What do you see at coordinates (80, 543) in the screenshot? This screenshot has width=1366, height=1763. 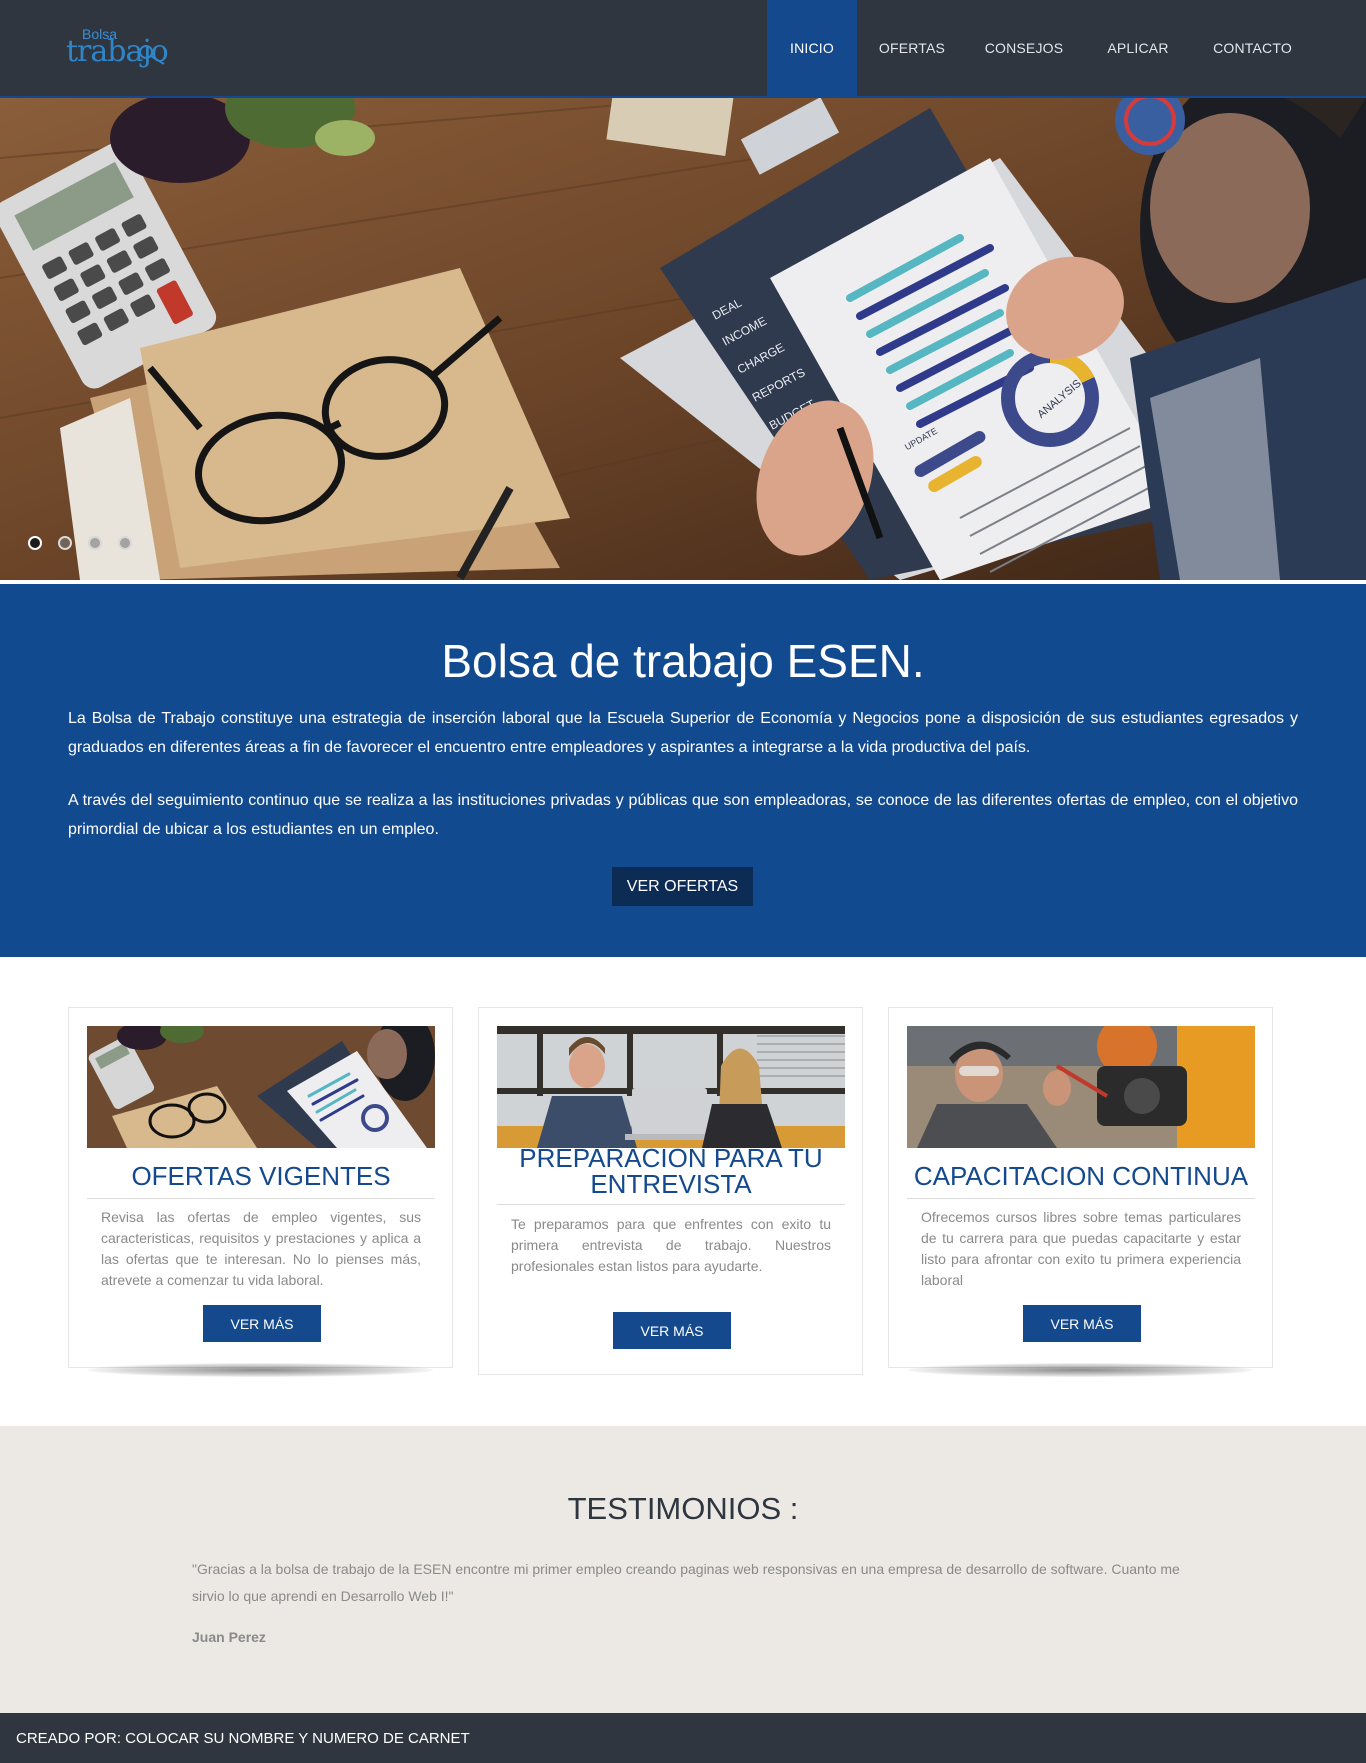 I see `carousel-indicators` at bounding box center [80, 543].